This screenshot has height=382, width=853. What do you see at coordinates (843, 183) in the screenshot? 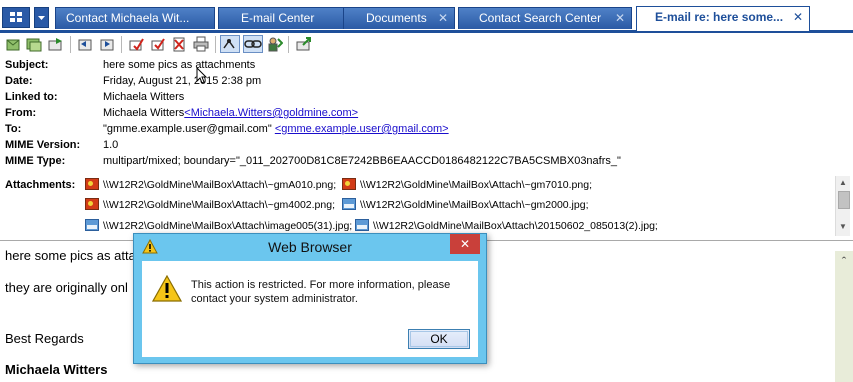
I see `scroll-up-icon: ▲` at bounding box center [843, 183].